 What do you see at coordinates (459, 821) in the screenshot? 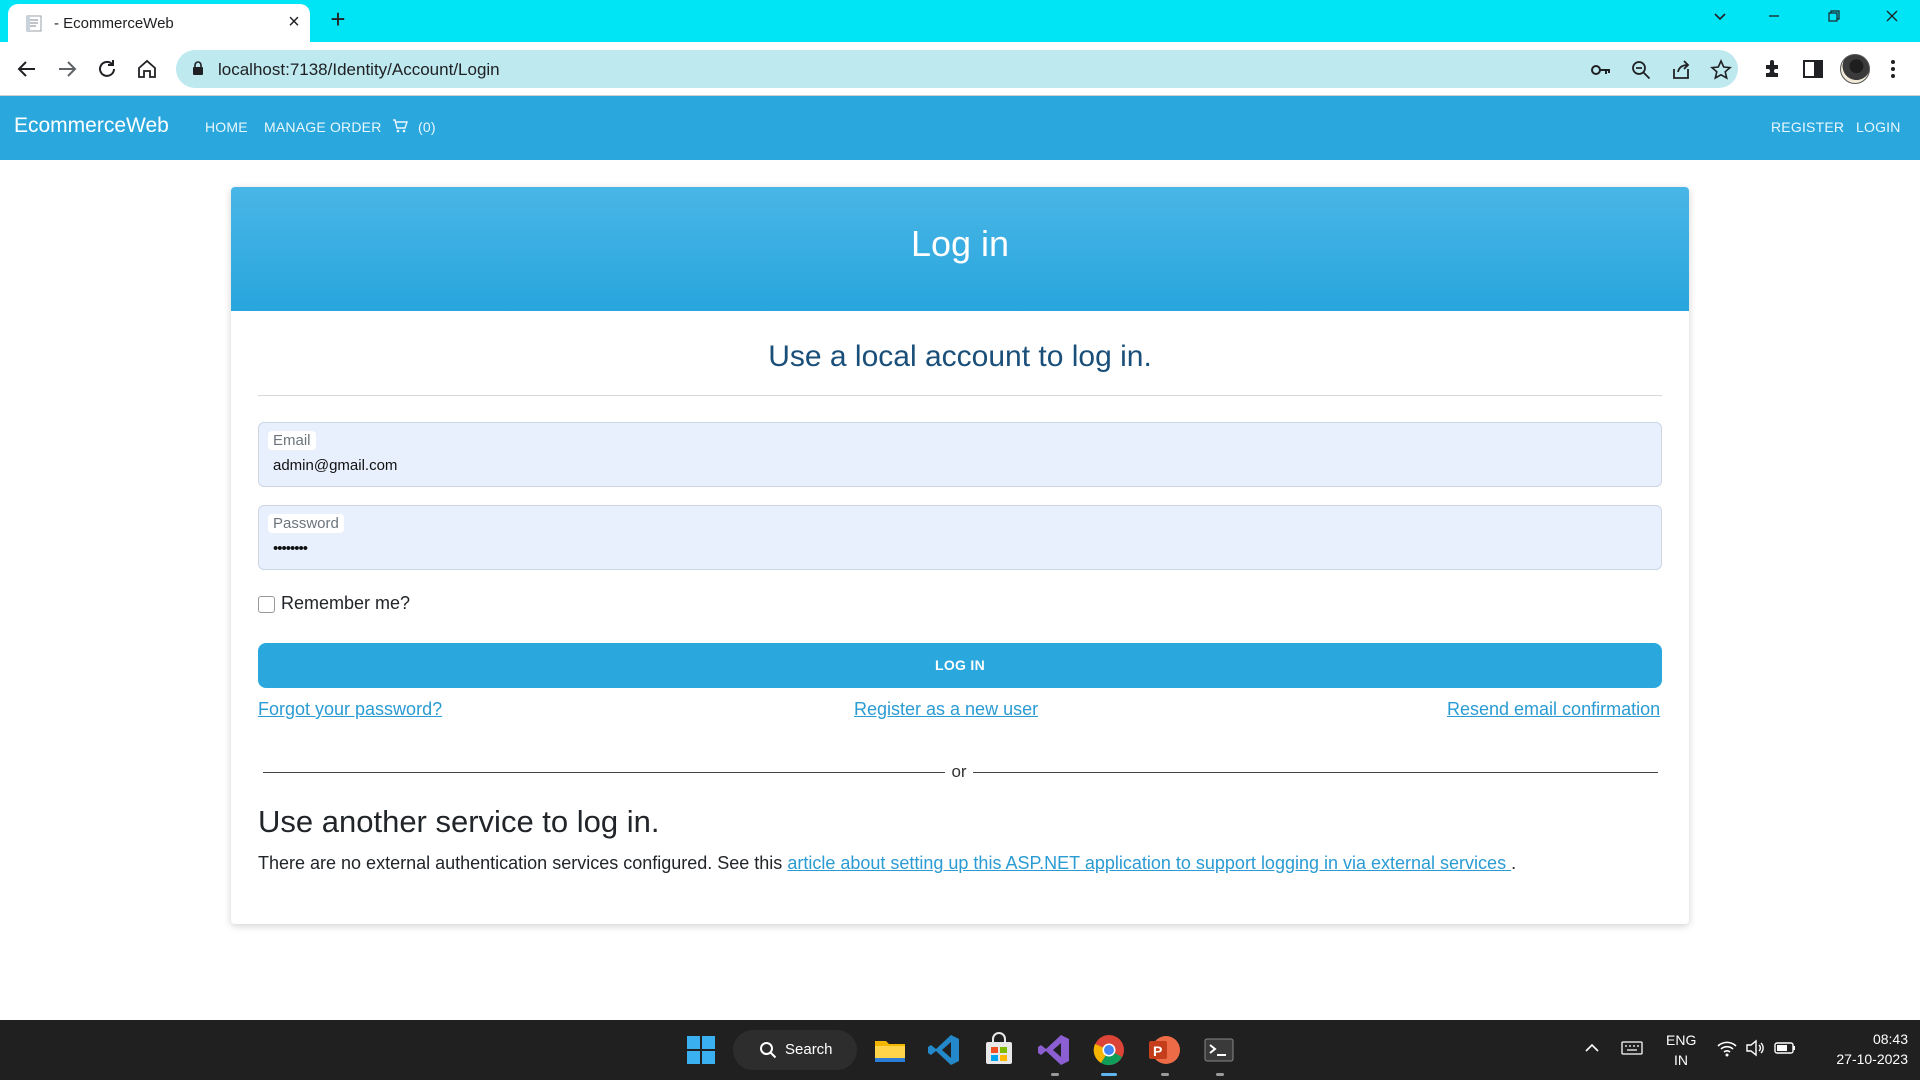
I see `external-login-heading: Use another service to log in.` at bounding box center [459, 821].